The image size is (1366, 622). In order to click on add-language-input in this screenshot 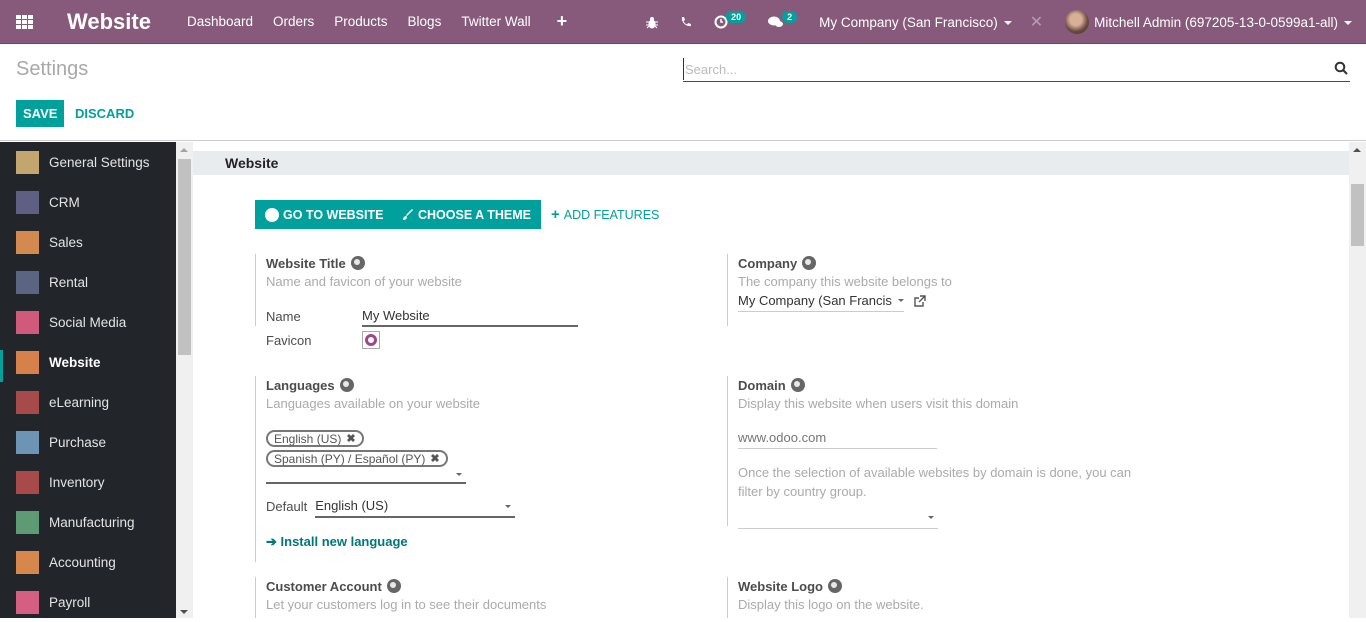, I will do `click(366, 475)`.